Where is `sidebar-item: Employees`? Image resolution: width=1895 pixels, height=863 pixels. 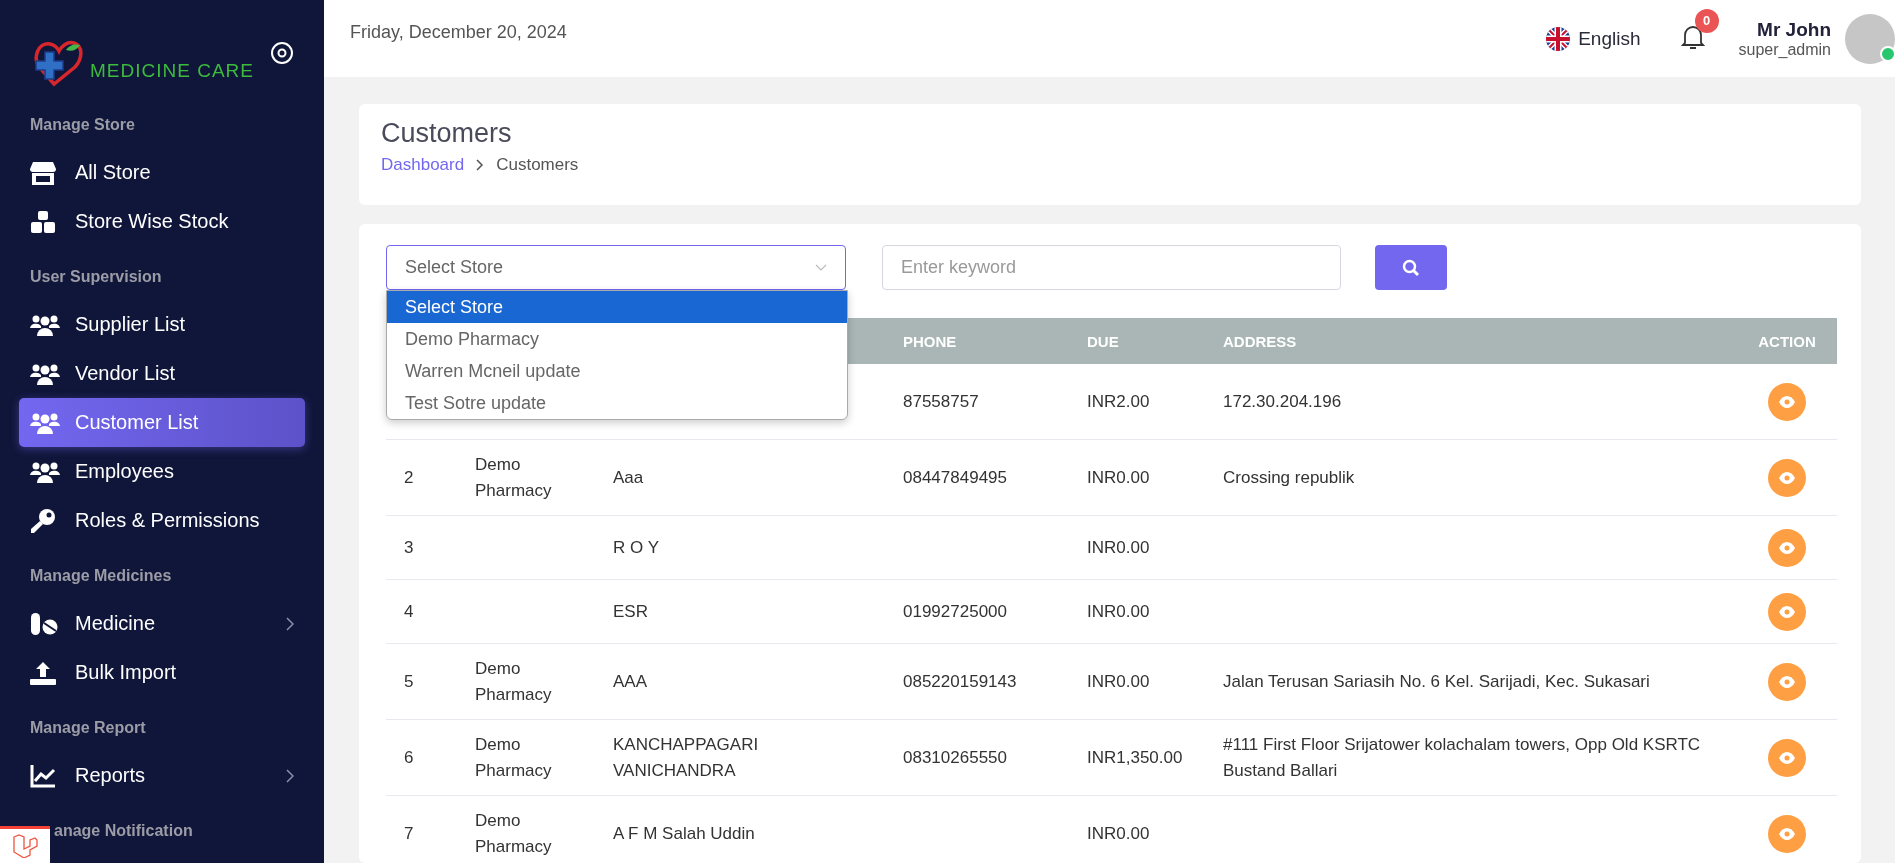 sidebar-item: Employees is located at coordinates (162, 471).